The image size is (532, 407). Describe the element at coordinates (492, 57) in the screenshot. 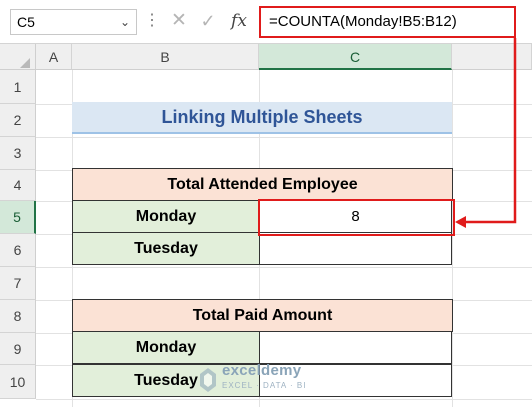

I see `column-header-d` at that location.